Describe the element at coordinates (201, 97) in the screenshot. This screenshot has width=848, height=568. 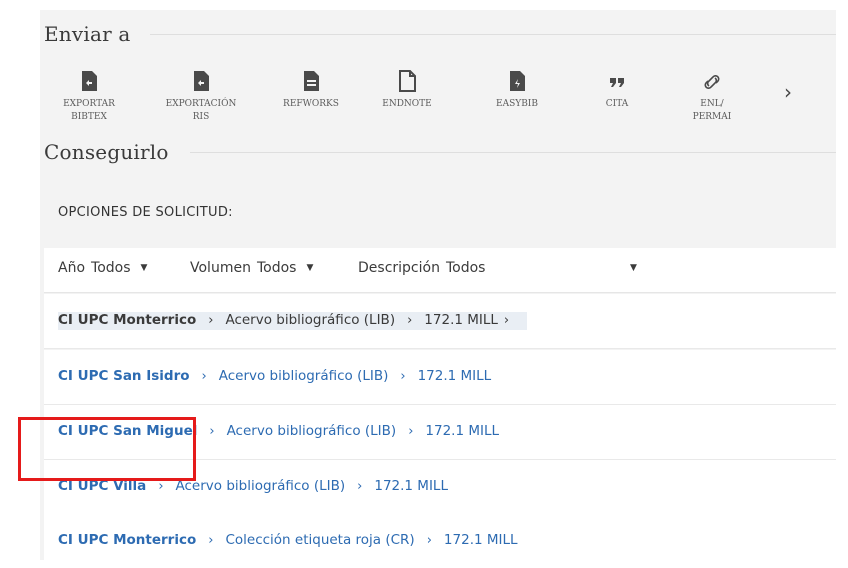
I see `export-ris-button: EXPORTACIÓN RIS` at that location.